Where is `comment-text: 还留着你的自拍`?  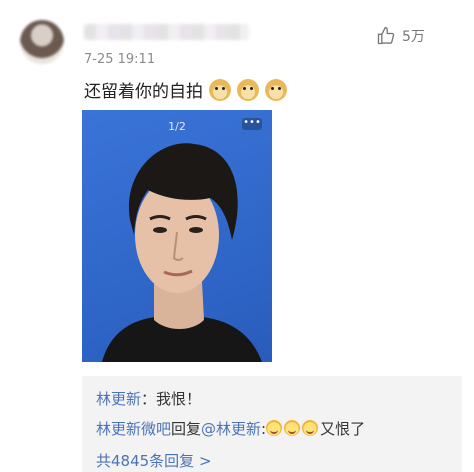 comment-text: 还留着你的自拍 is located at coordinates (143, 92).